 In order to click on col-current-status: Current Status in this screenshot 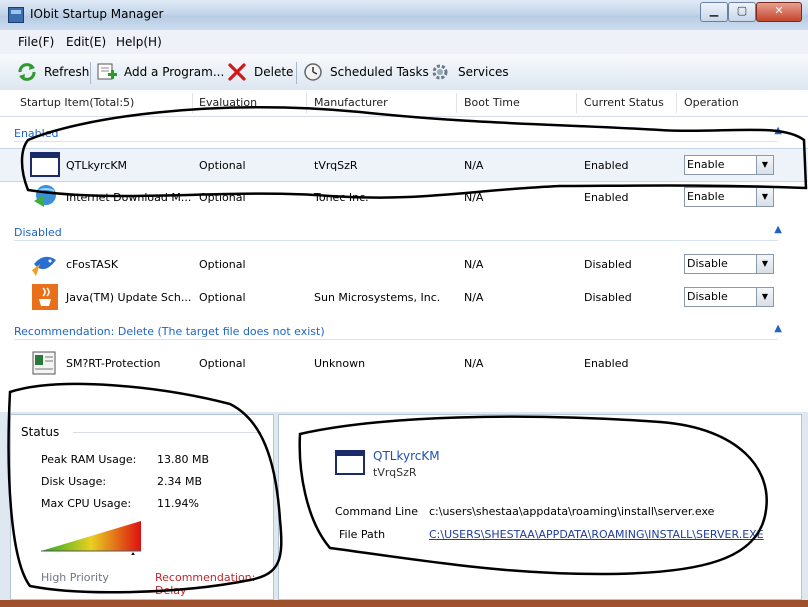, I will do `click(624, 102)`.